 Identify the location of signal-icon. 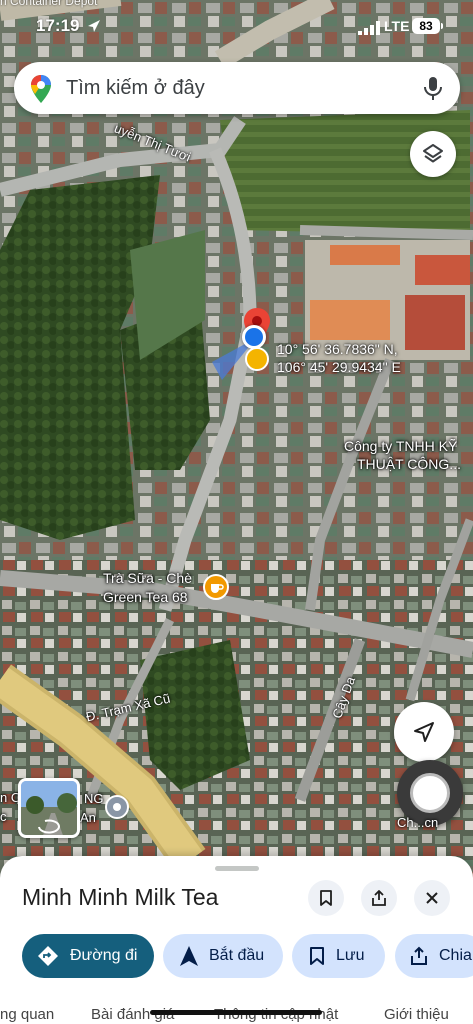
(369, 28).